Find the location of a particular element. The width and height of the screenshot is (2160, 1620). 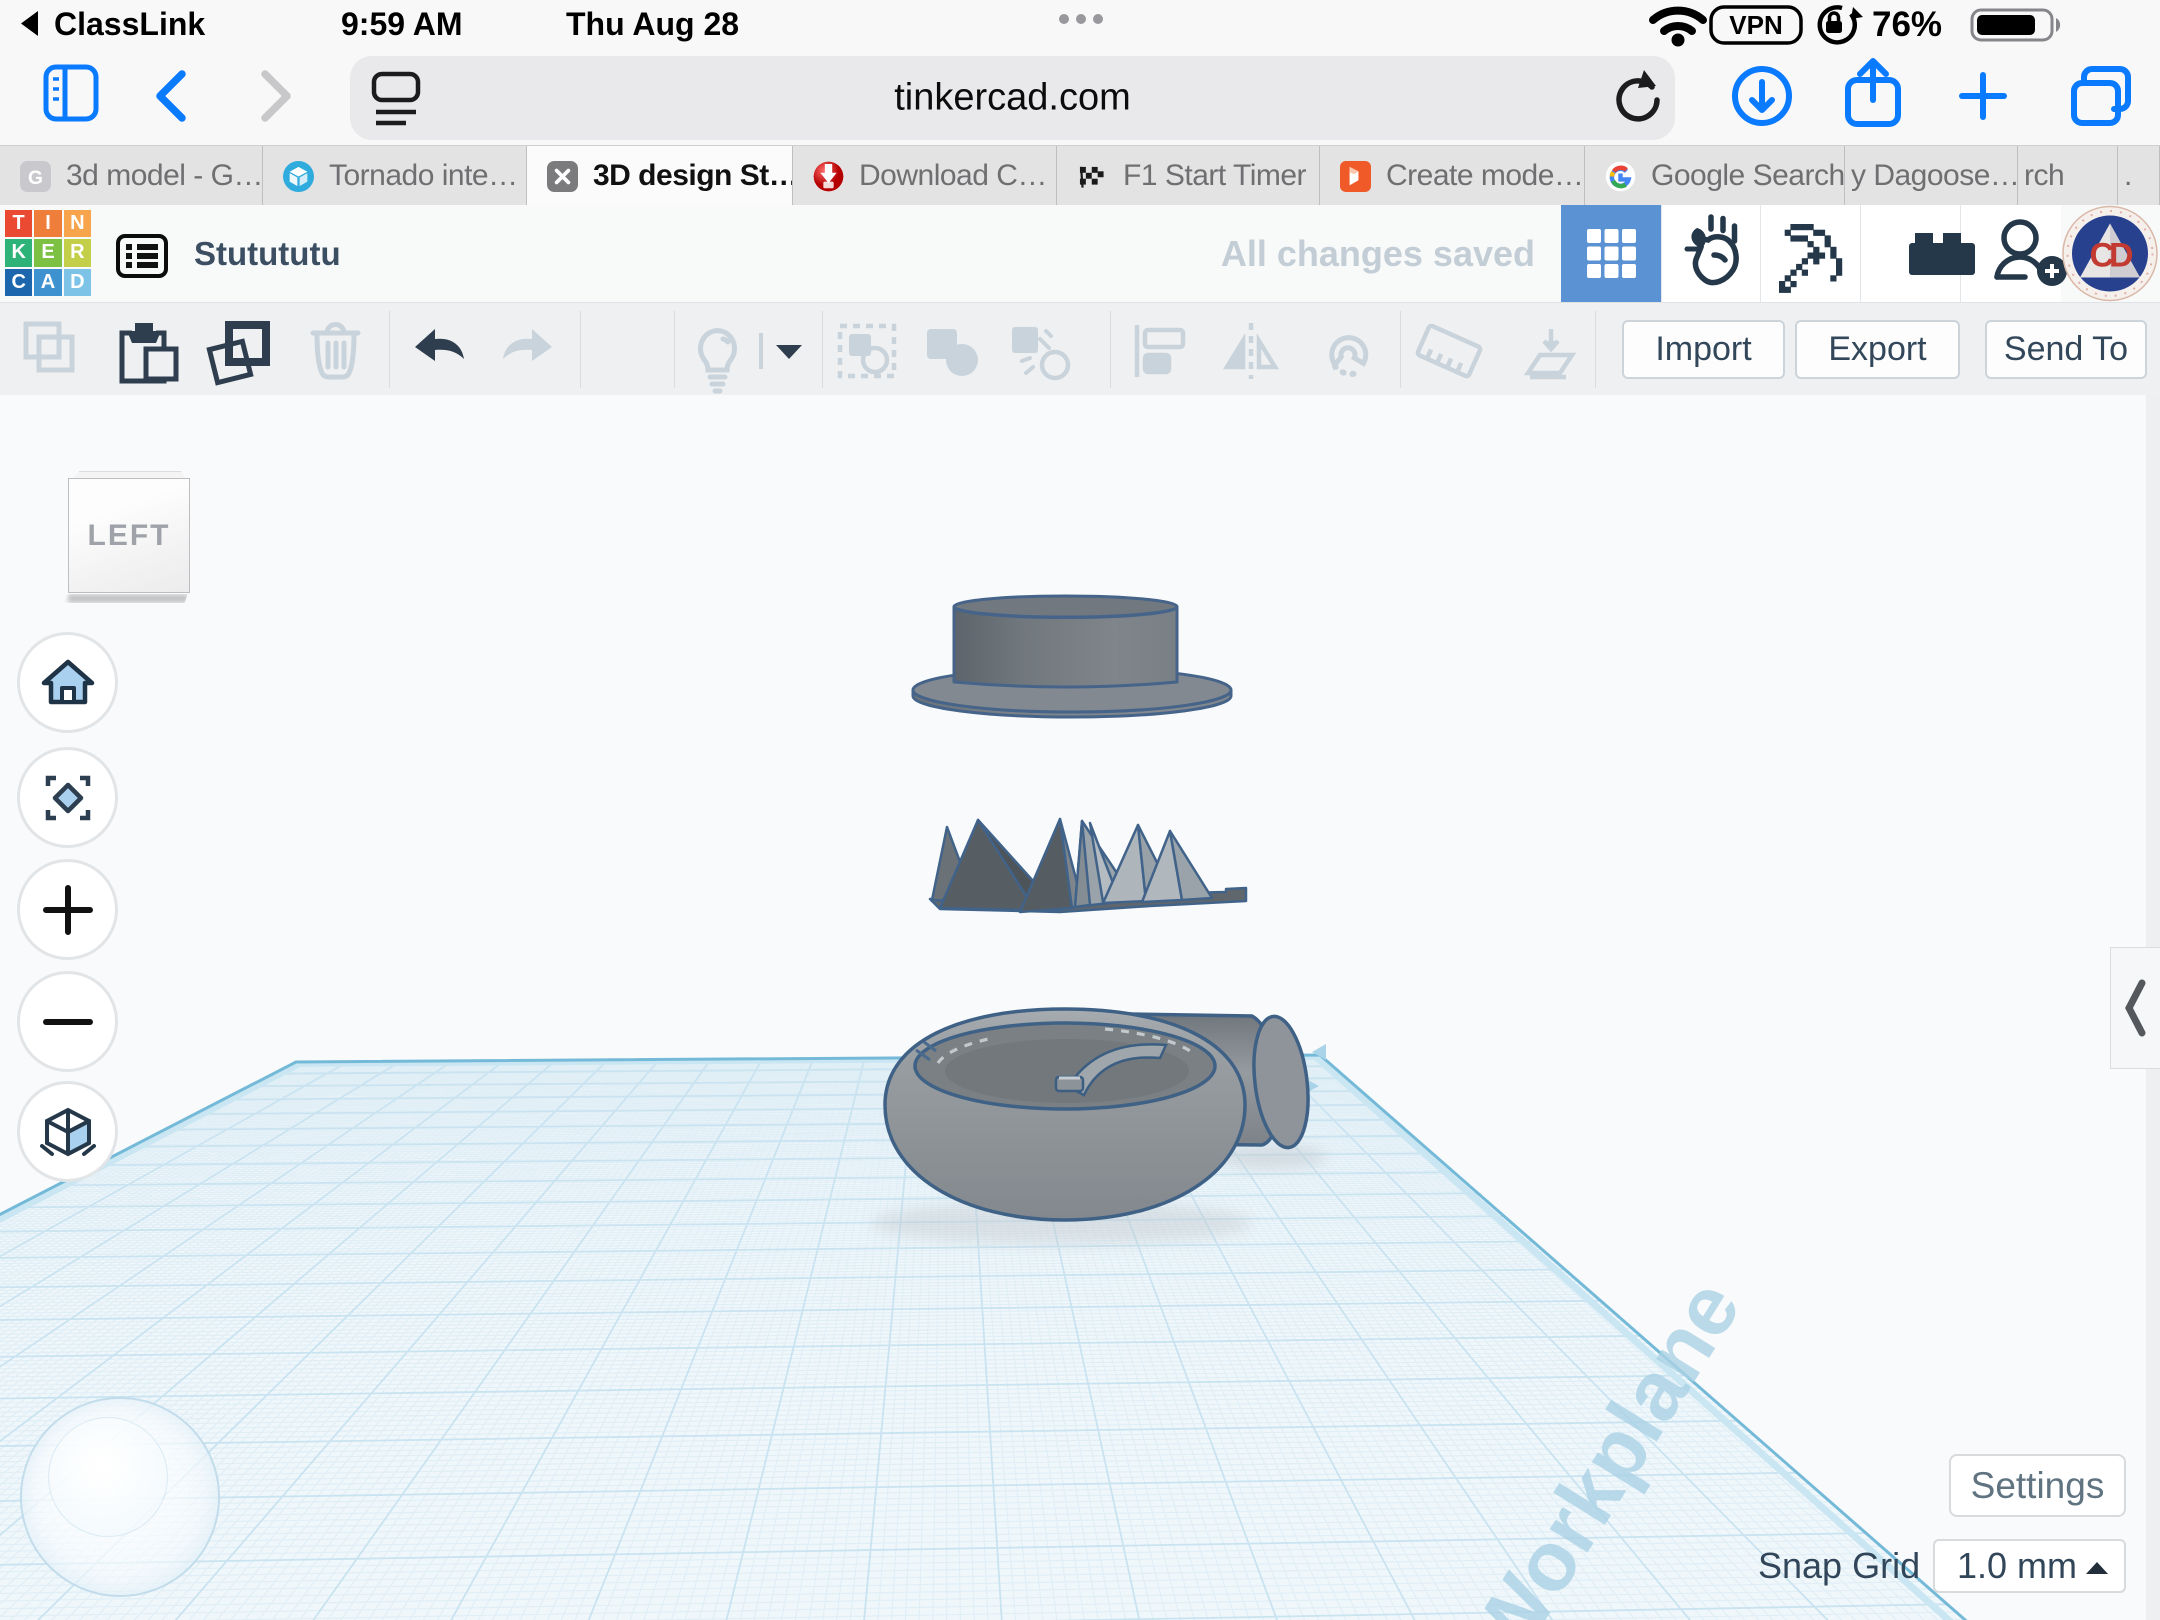

svg-text: 76% is located at coordinates (1907, 24).